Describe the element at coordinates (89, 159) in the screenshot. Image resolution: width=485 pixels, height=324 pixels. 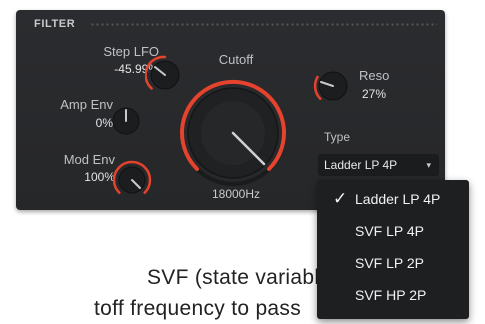
I see `mod-env-label: Mod Env` at that location.